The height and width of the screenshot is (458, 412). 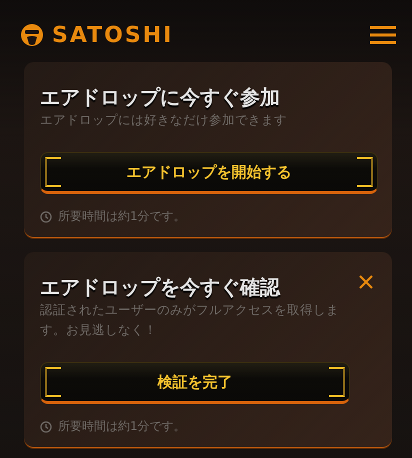 I want to click on card-subtitle: 認証されたユーザーのみがフルアクセスを取得します。お見逃しなく！, so click(x=190, y=320).